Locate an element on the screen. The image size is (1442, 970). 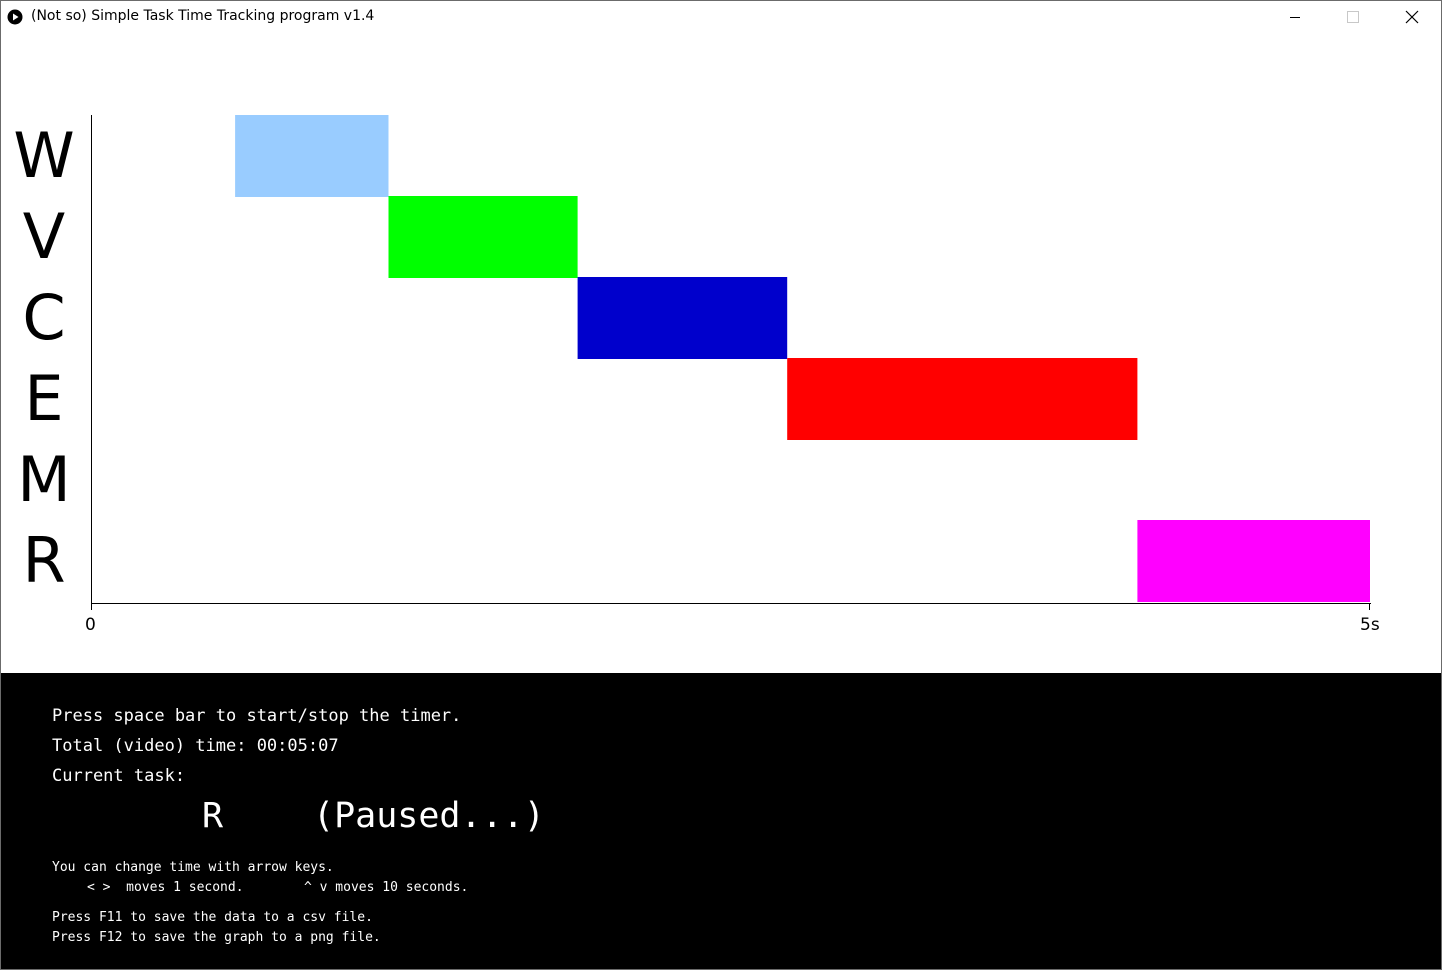
close-icon is located at coordinates (1412, 17).